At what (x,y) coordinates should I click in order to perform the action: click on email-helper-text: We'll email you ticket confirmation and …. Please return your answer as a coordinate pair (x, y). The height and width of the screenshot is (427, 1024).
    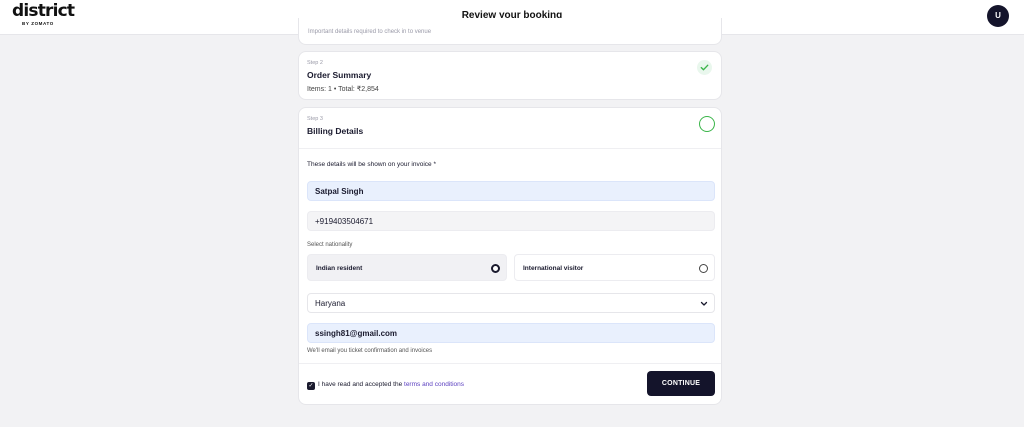
    Looking at the image, I should click on (370, 351).